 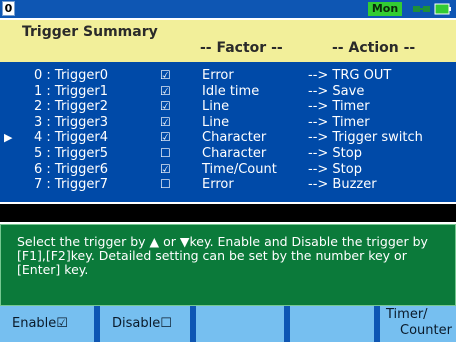 What do you see at coordinates (374, 48) in the screenshot?
I see `action-column-header: -- Action --` at bounding box center [374, 48].